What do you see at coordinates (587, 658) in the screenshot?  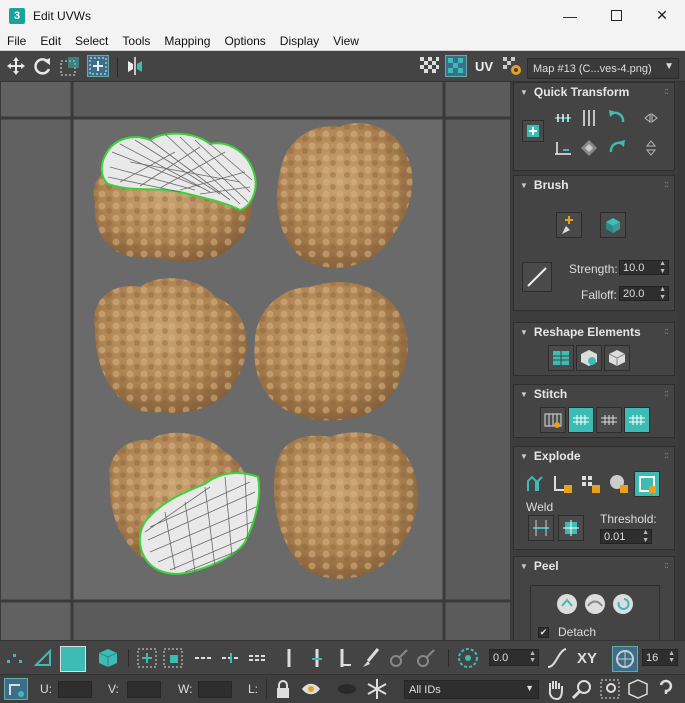 I see `xy-space-button: XY` at bounding box center [587, 658].